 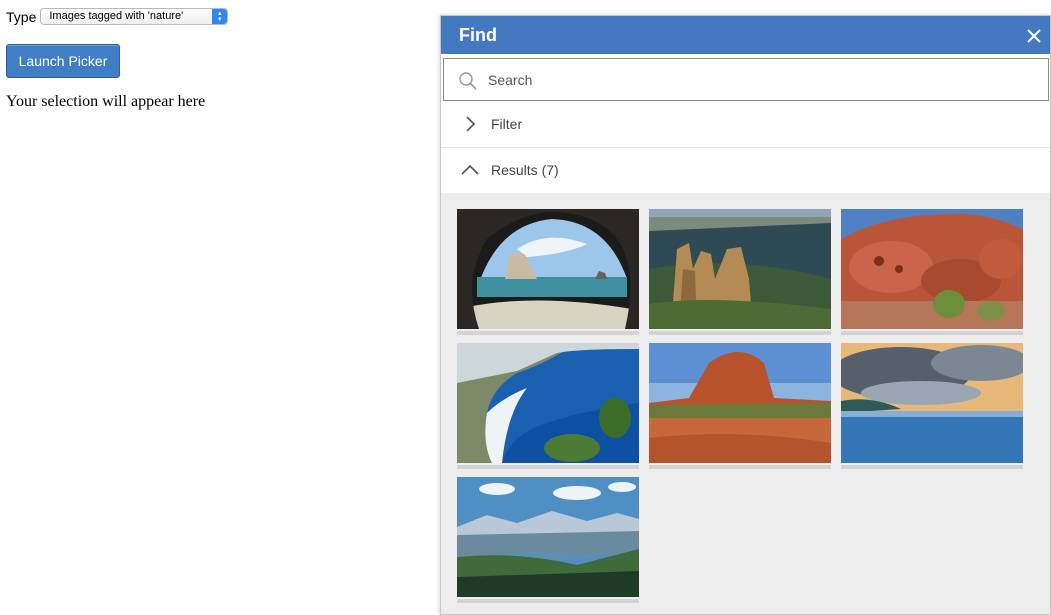 I want to click on filter-toggle: Filter, so click(x=745, y=125).